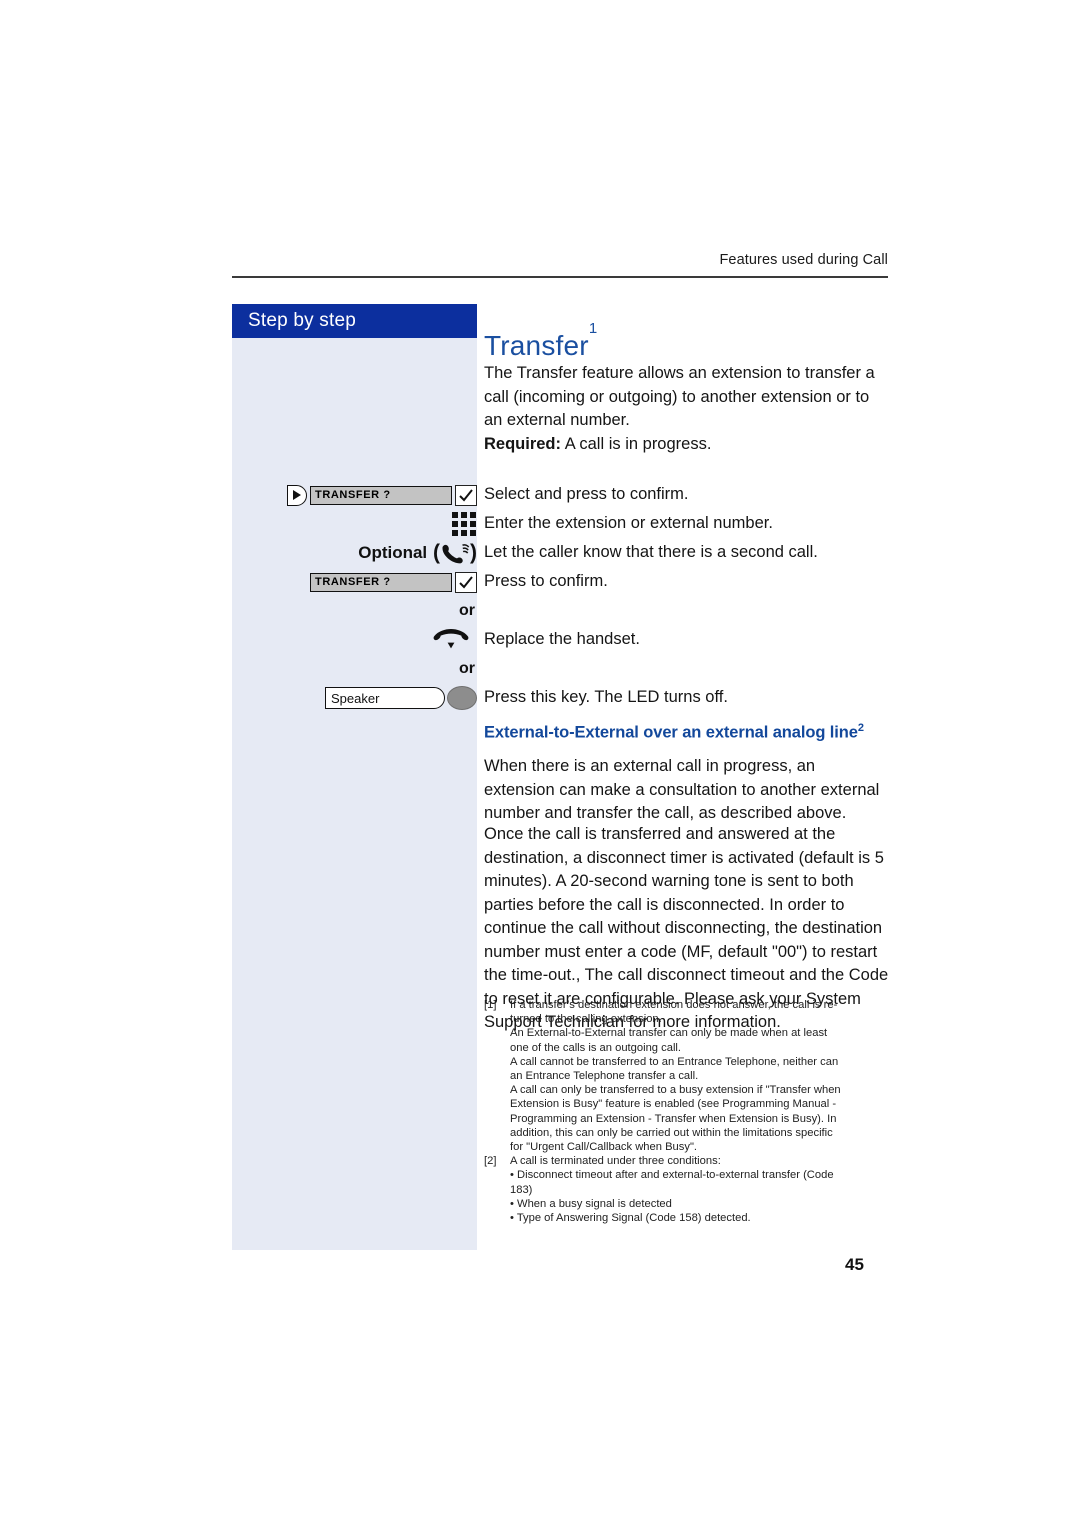  What do you see at coordinates (562, 639) in the screenshot?
I see `step-description: Replace the handset.` at bounding box center [562, 639].